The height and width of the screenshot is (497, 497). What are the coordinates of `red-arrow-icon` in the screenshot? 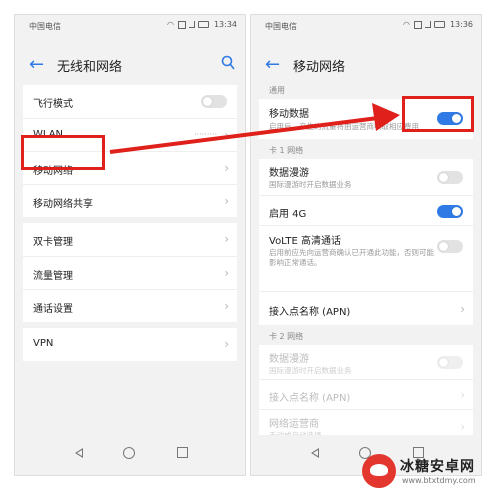 It's located at (254, 128).